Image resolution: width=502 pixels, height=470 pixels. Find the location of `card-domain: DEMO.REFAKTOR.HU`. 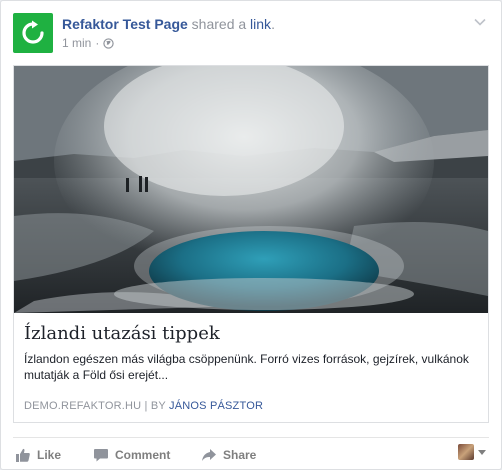

card-domain: DEMO.REFAKTOR.HU is located at coordinates (83, 406).